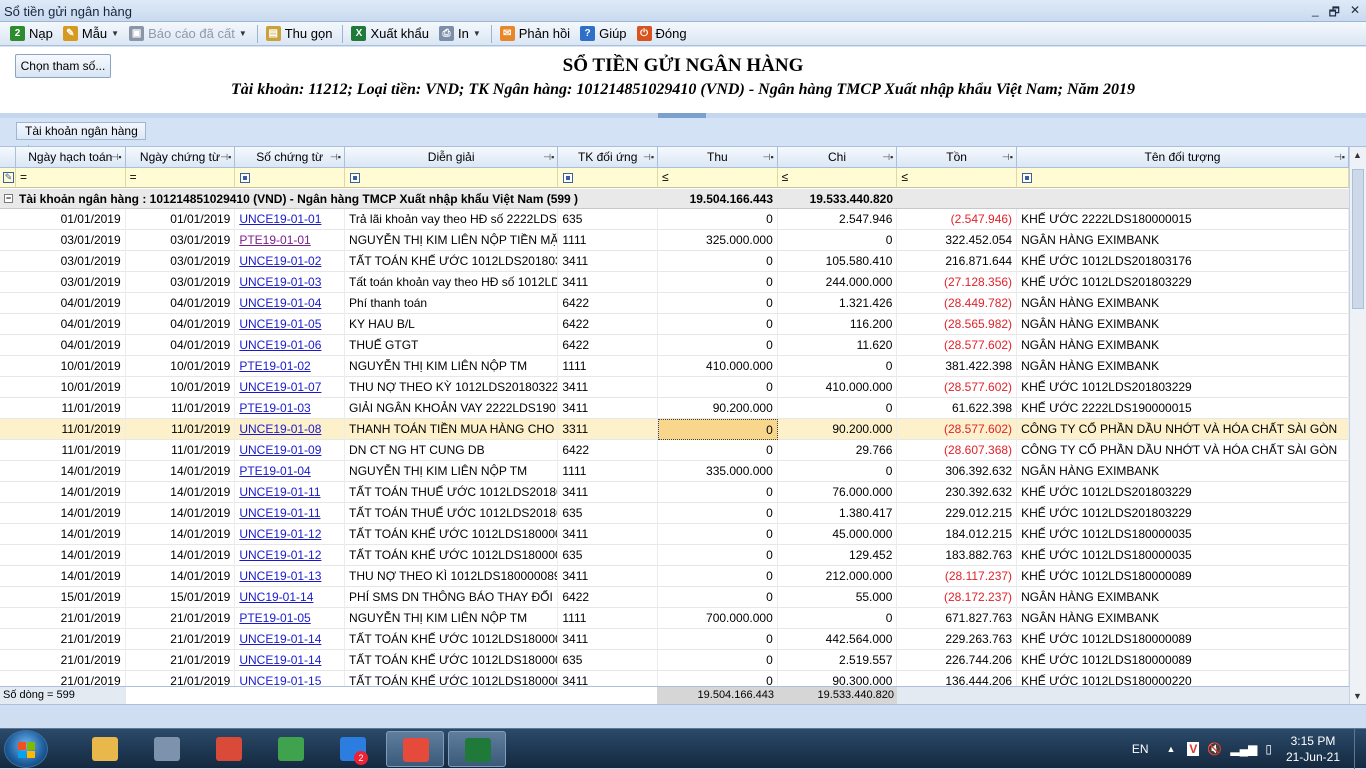 The height and width of the screenshot is (769, 1366). Describe the element at coordinates (105, 749) in the screenshot. I see `taskbar-explorer-button` at that location.